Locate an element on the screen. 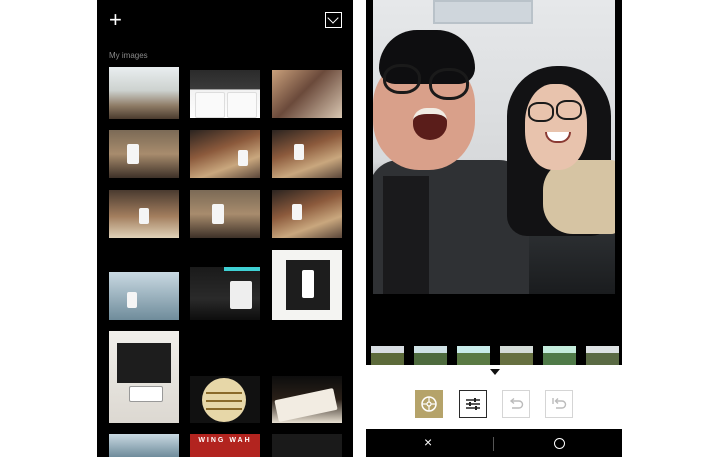 The width and height of the screenshot is (720, 457). section-label: My images is located at coordinates (128, 55).